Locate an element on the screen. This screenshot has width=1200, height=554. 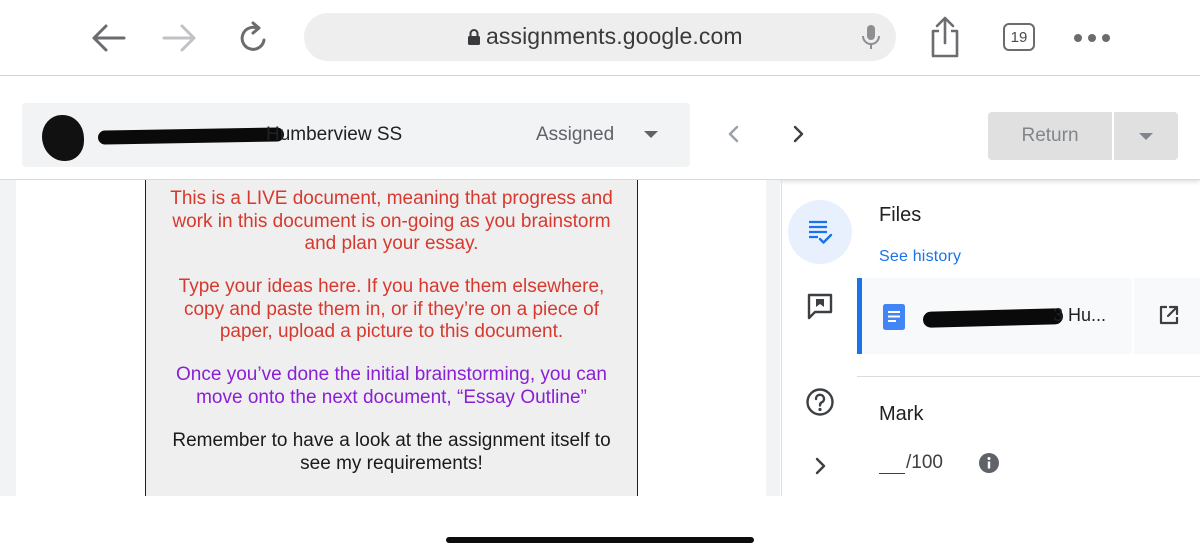
help-button is located at coordinates (820, 402).